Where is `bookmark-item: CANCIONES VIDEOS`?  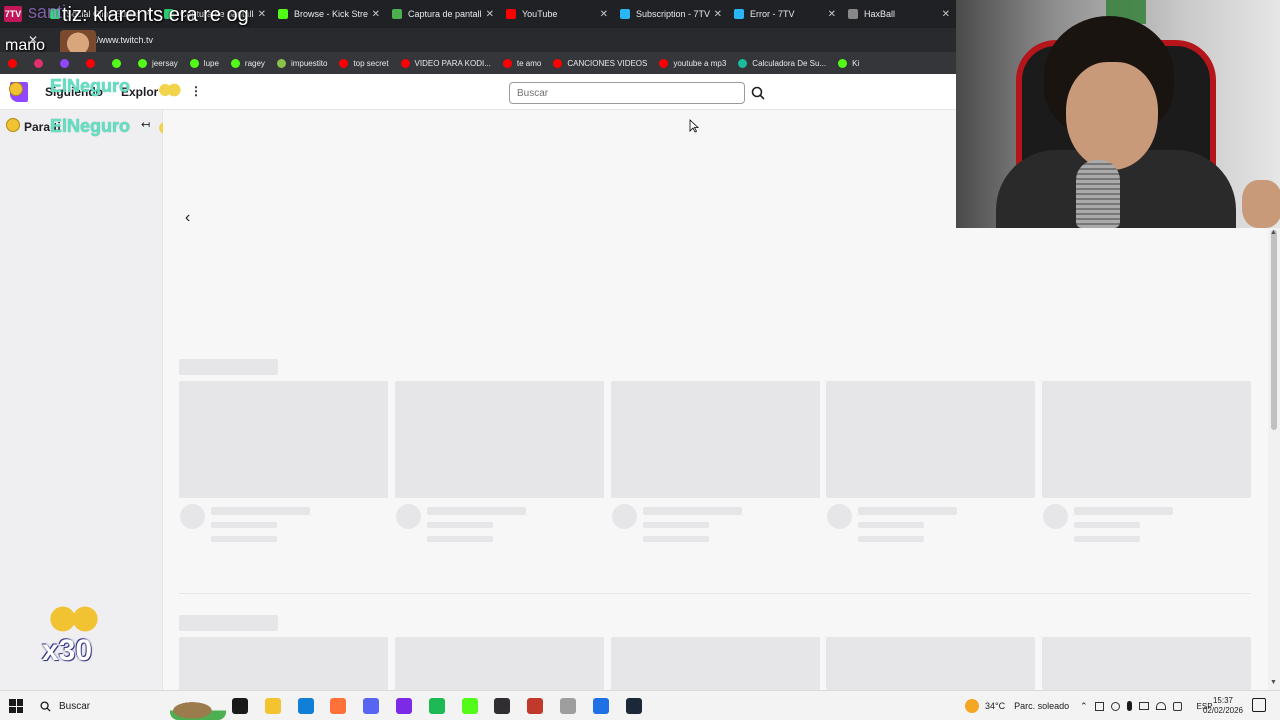 bookmark-item: CANCIONES VIDEOS is located at coordinates (600, 63).